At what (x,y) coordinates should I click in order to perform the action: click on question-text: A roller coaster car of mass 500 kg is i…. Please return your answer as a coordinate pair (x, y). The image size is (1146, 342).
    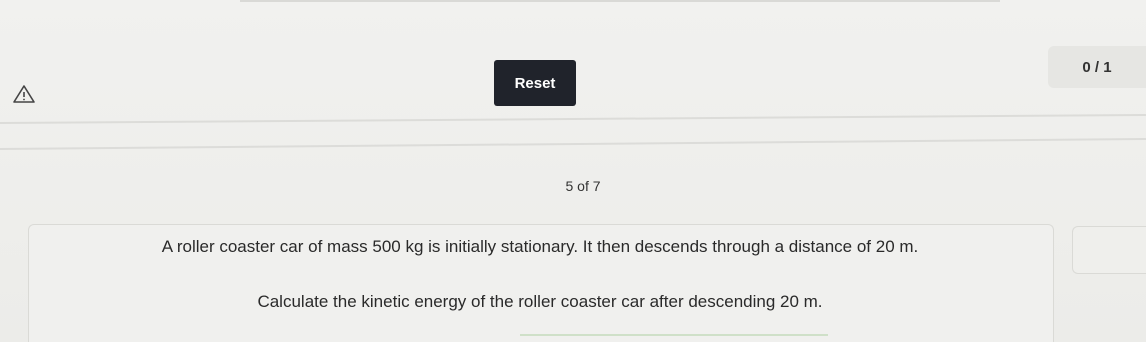
    Looking at the image, I should click on (540, 246).